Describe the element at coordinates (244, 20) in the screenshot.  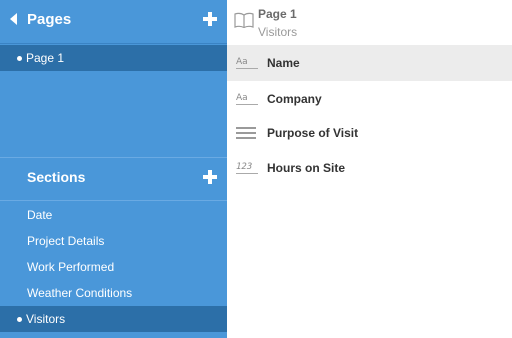
I see `book-icon` at that location.